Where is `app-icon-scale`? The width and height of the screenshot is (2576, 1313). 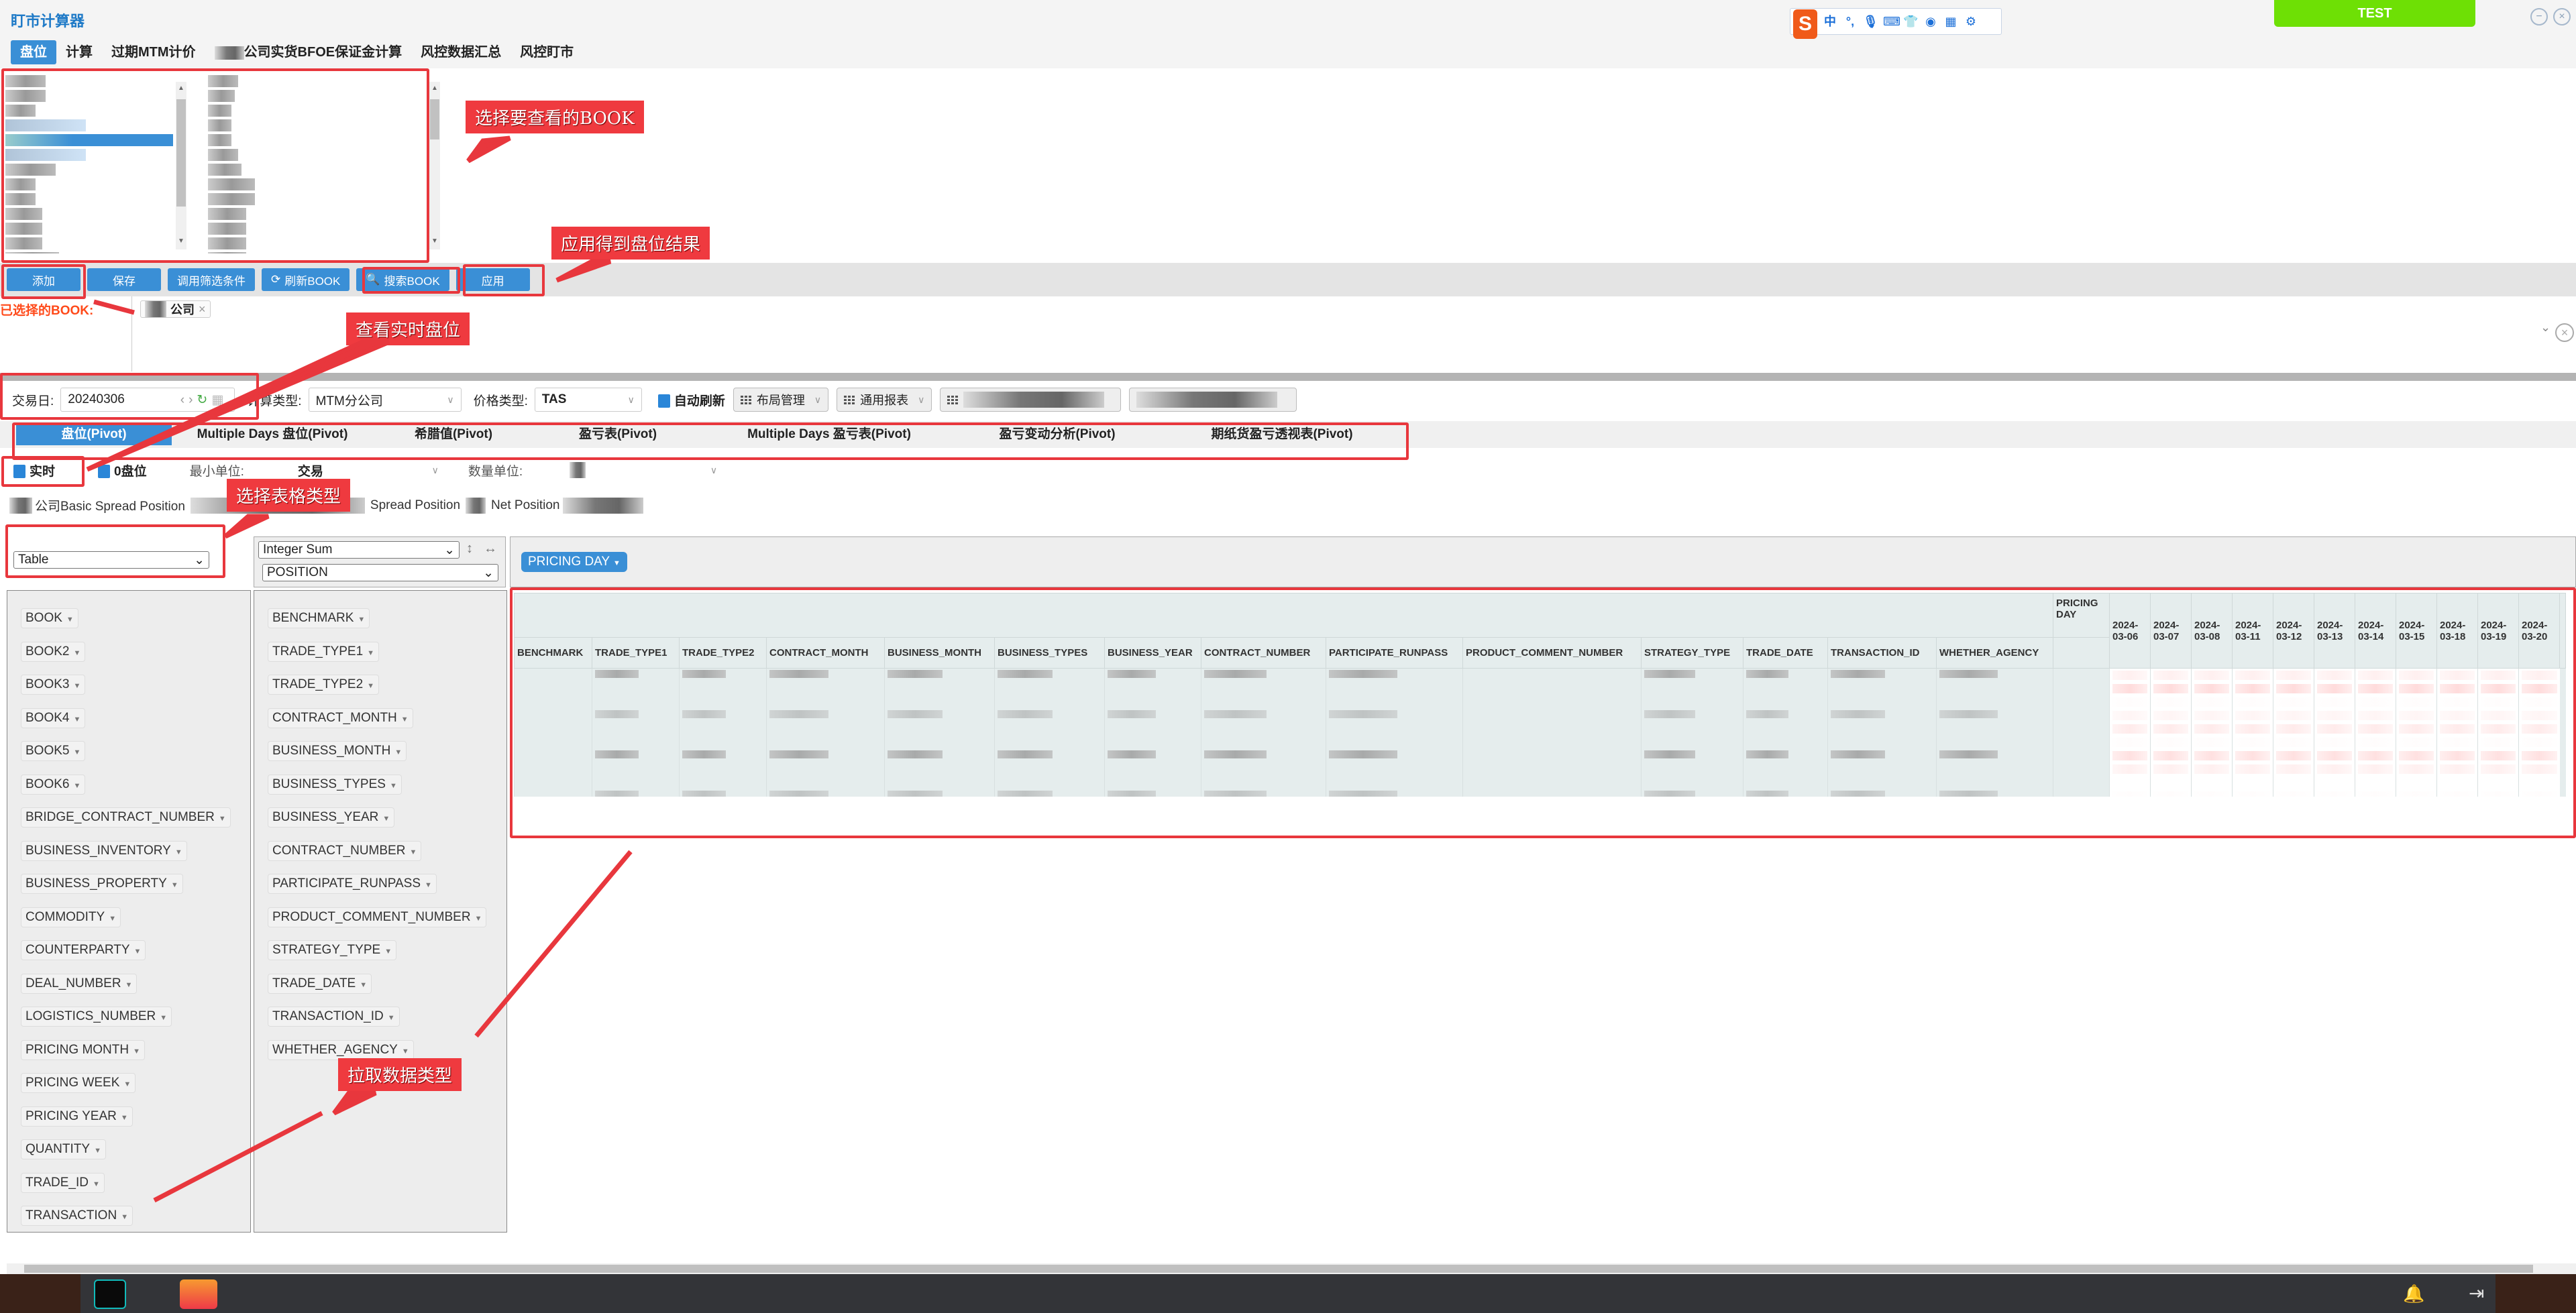 app-icon-scale is located at coordinates (198, 1294).